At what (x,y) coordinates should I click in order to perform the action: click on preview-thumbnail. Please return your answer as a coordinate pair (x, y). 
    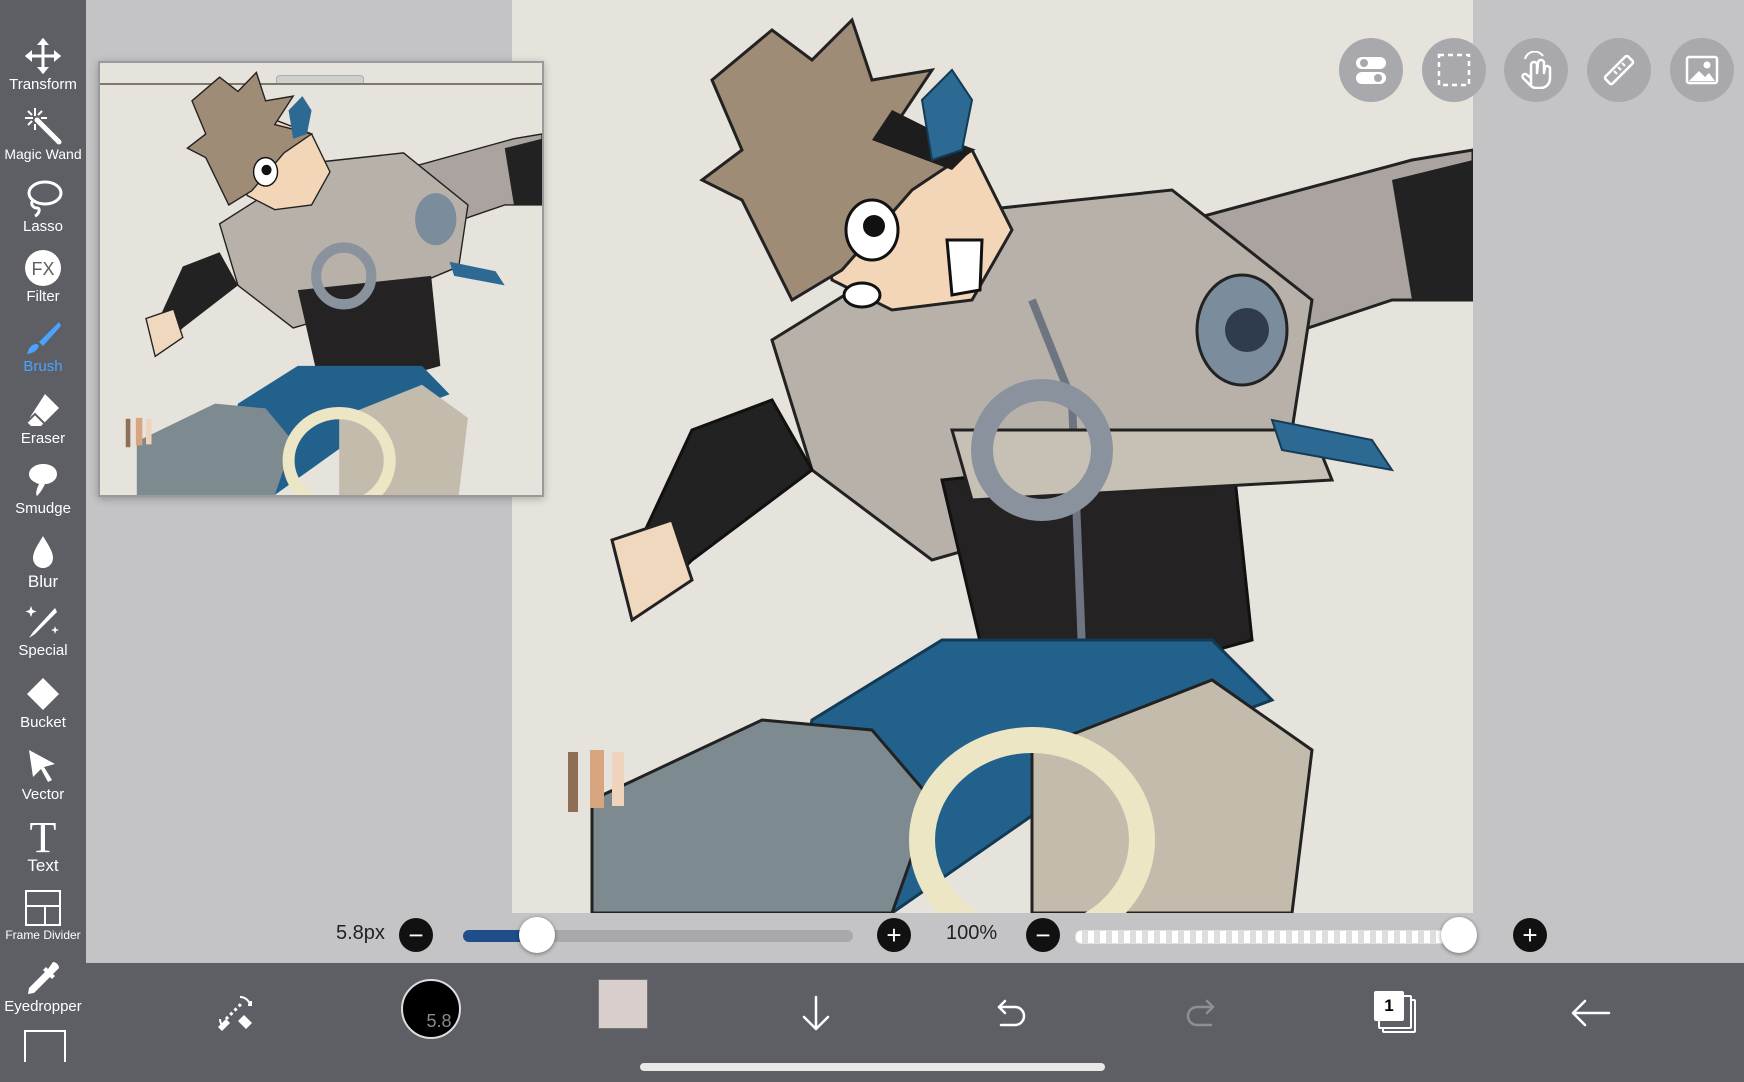
    Looking at the image, I should click on (333, 283).